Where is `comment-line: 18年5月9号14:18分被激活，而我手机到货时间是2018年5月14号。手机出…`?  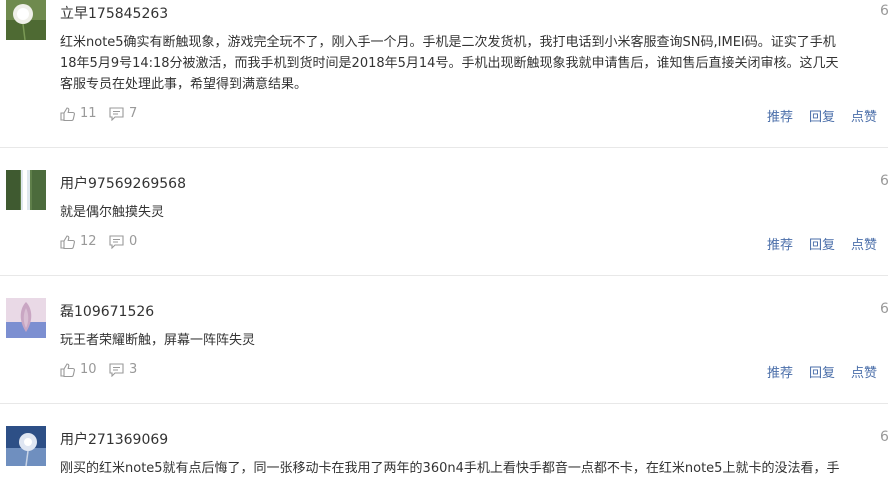 comment-line: 18年5月9号14:18分被激活，而我手机到货时间是2018年5月14号。手机出… is located at coordinates (449, 63).